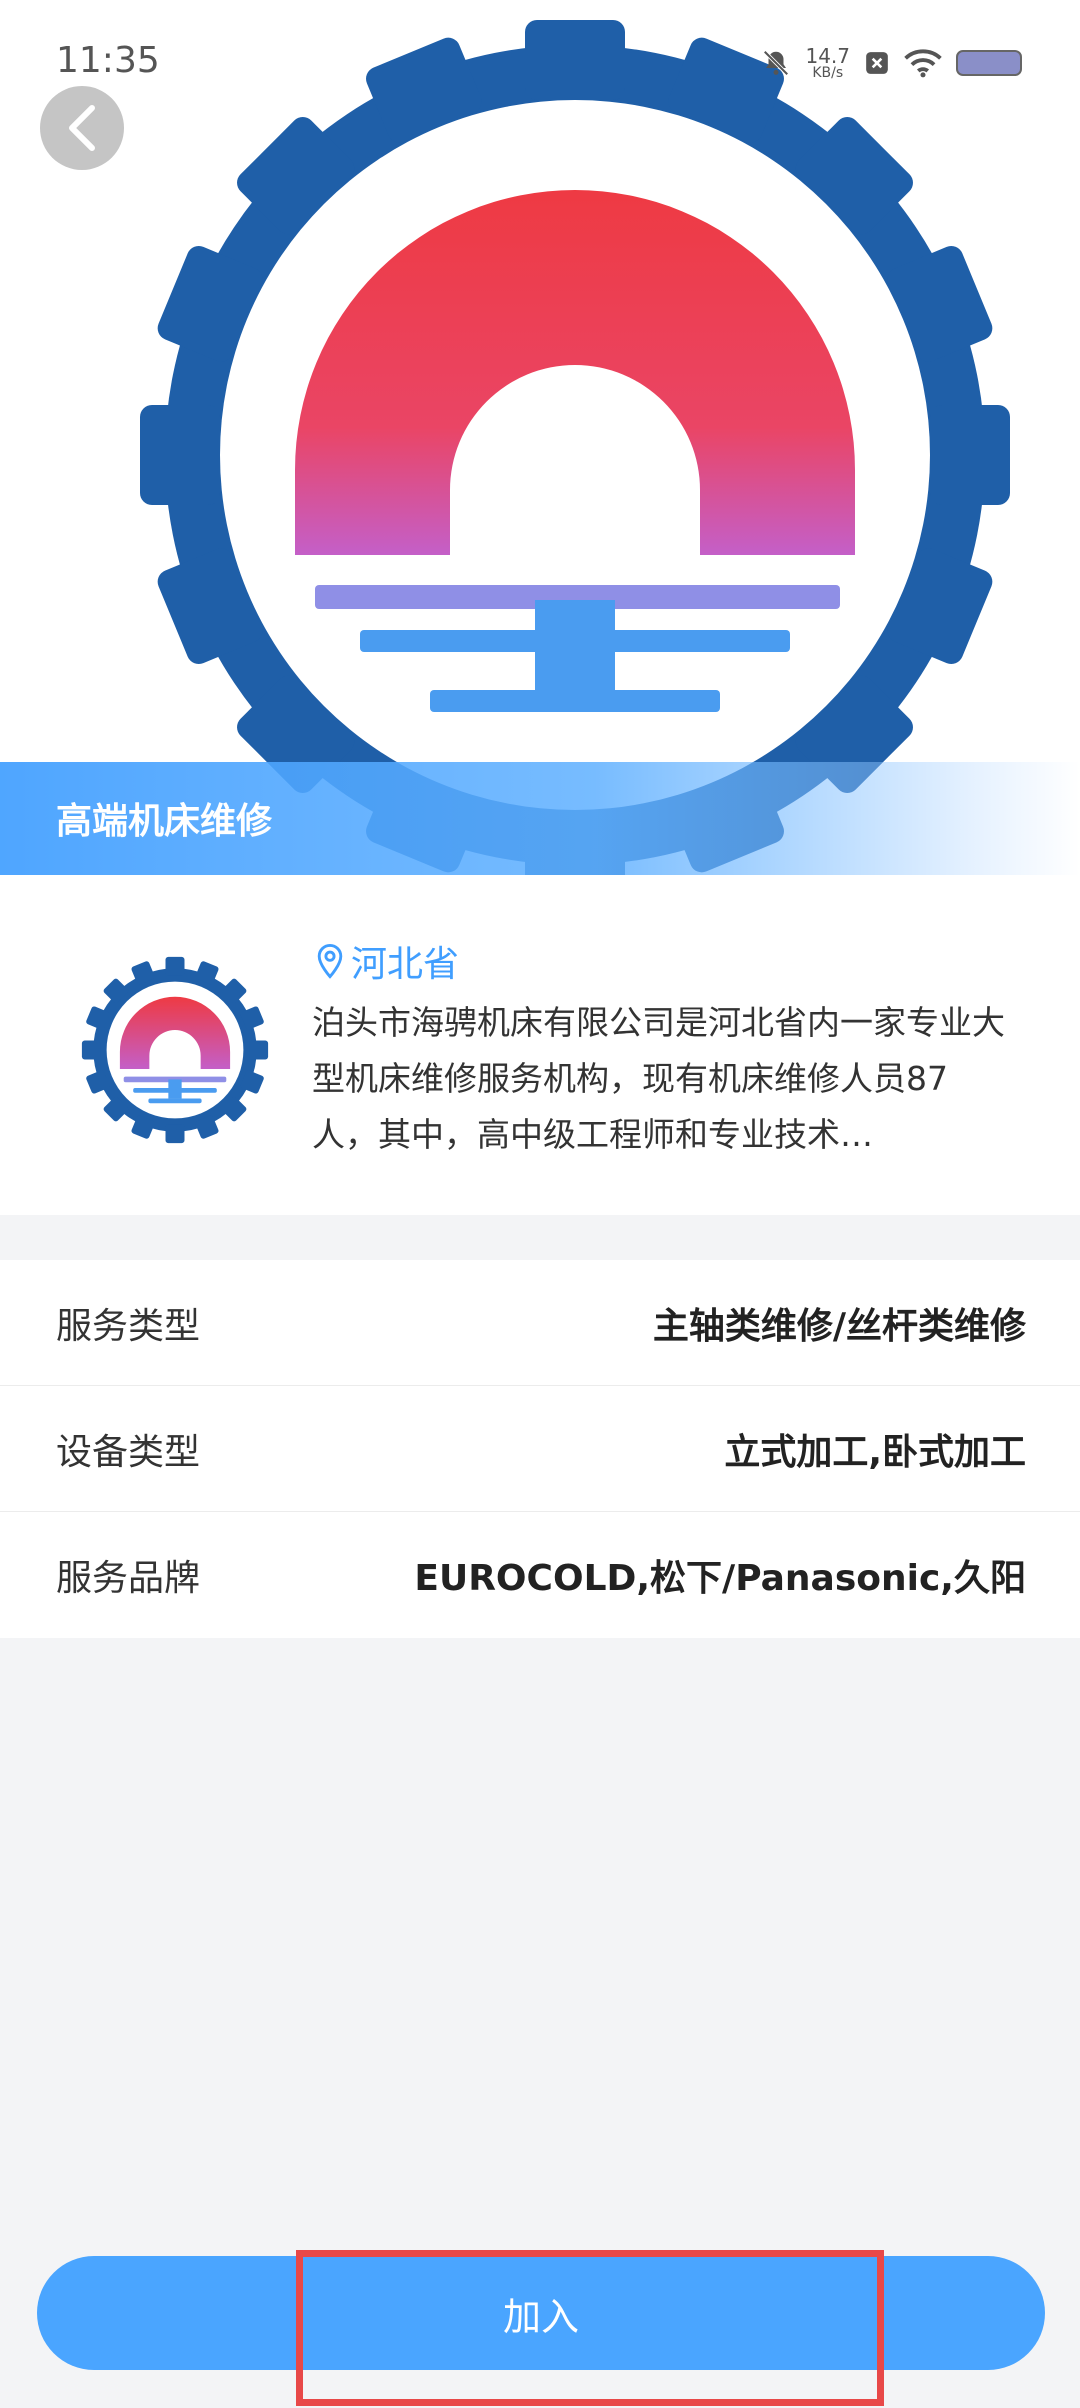 The width and height of the screenshot is (1080, 2408). I want to click on location-pin-icon, so click(330, 961).